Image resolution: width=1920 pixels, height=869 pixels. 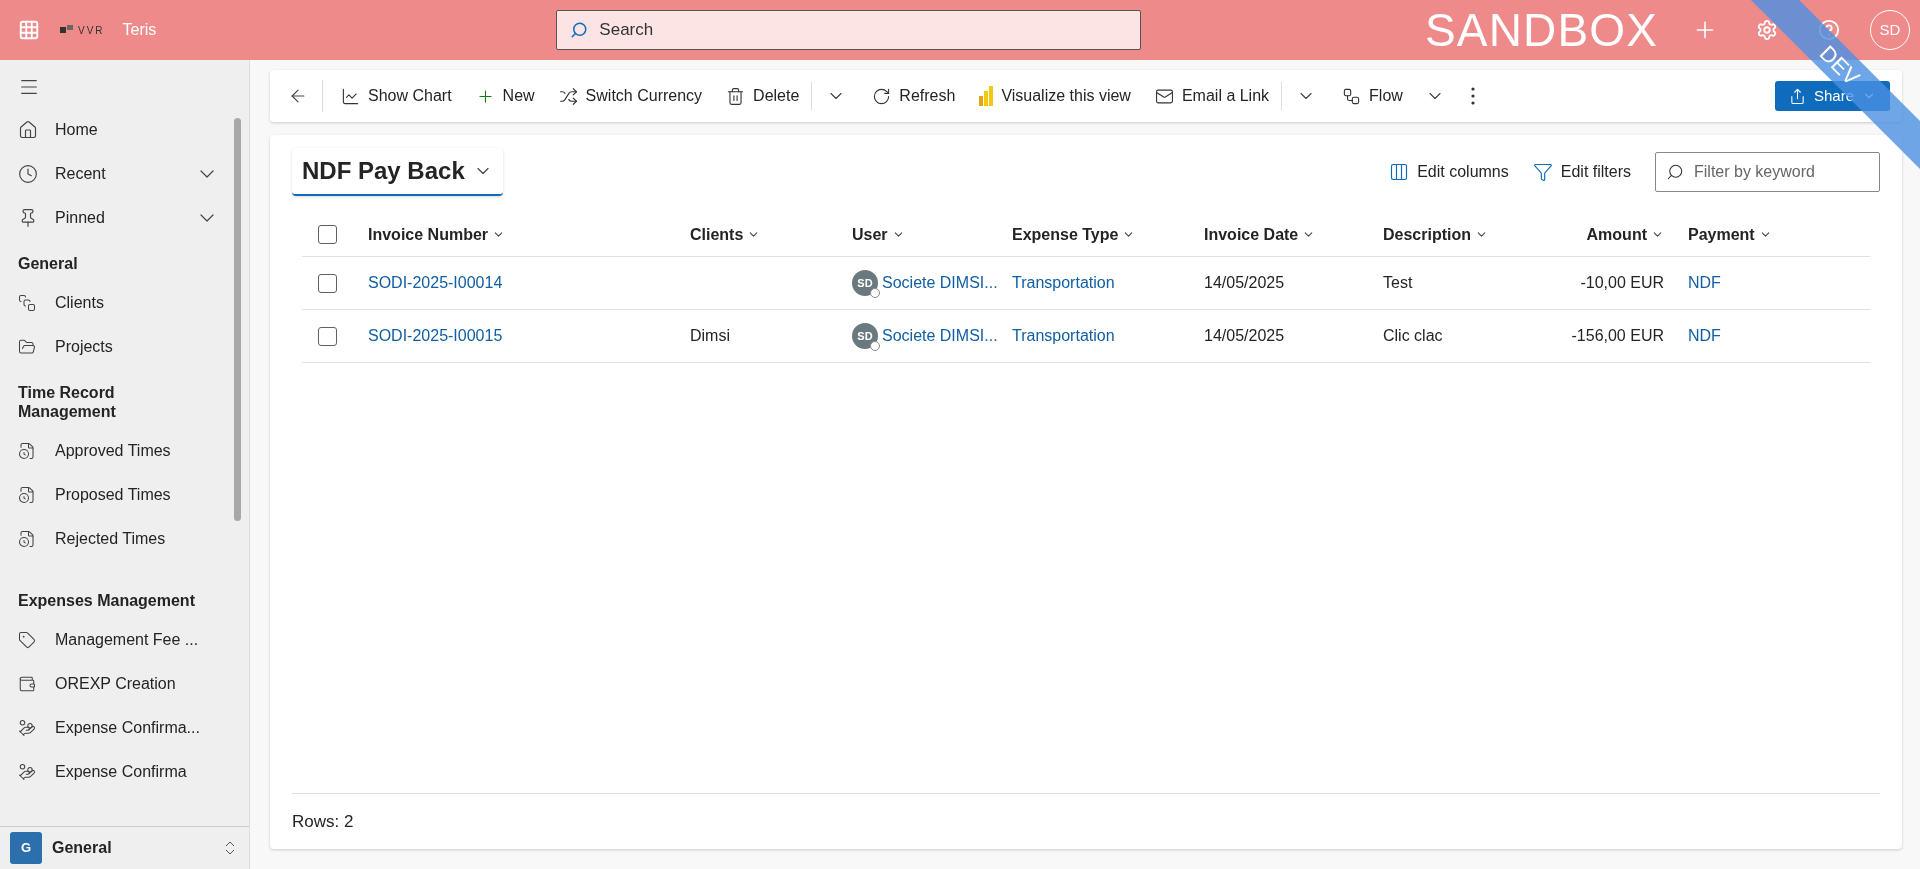 What do you see at coordinates (435, 335) in the screenshot?
I see `record-link: SODI-2025-I00015` at bounding box center [435, 335].